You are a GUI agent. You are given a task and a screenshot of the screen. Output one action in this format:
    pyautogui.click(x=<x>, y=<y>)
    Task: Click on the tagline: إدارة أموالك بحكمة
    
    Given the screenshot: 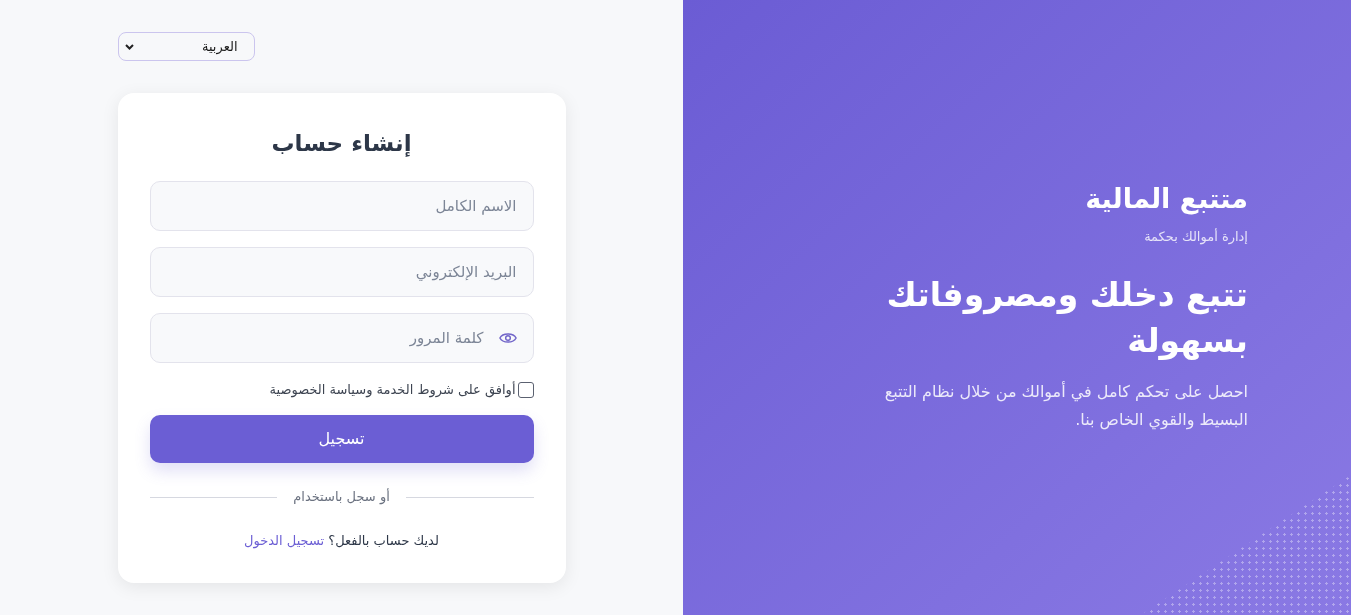 What is the action you would take?
    pyautogui.click(x=1196, y=237)
    